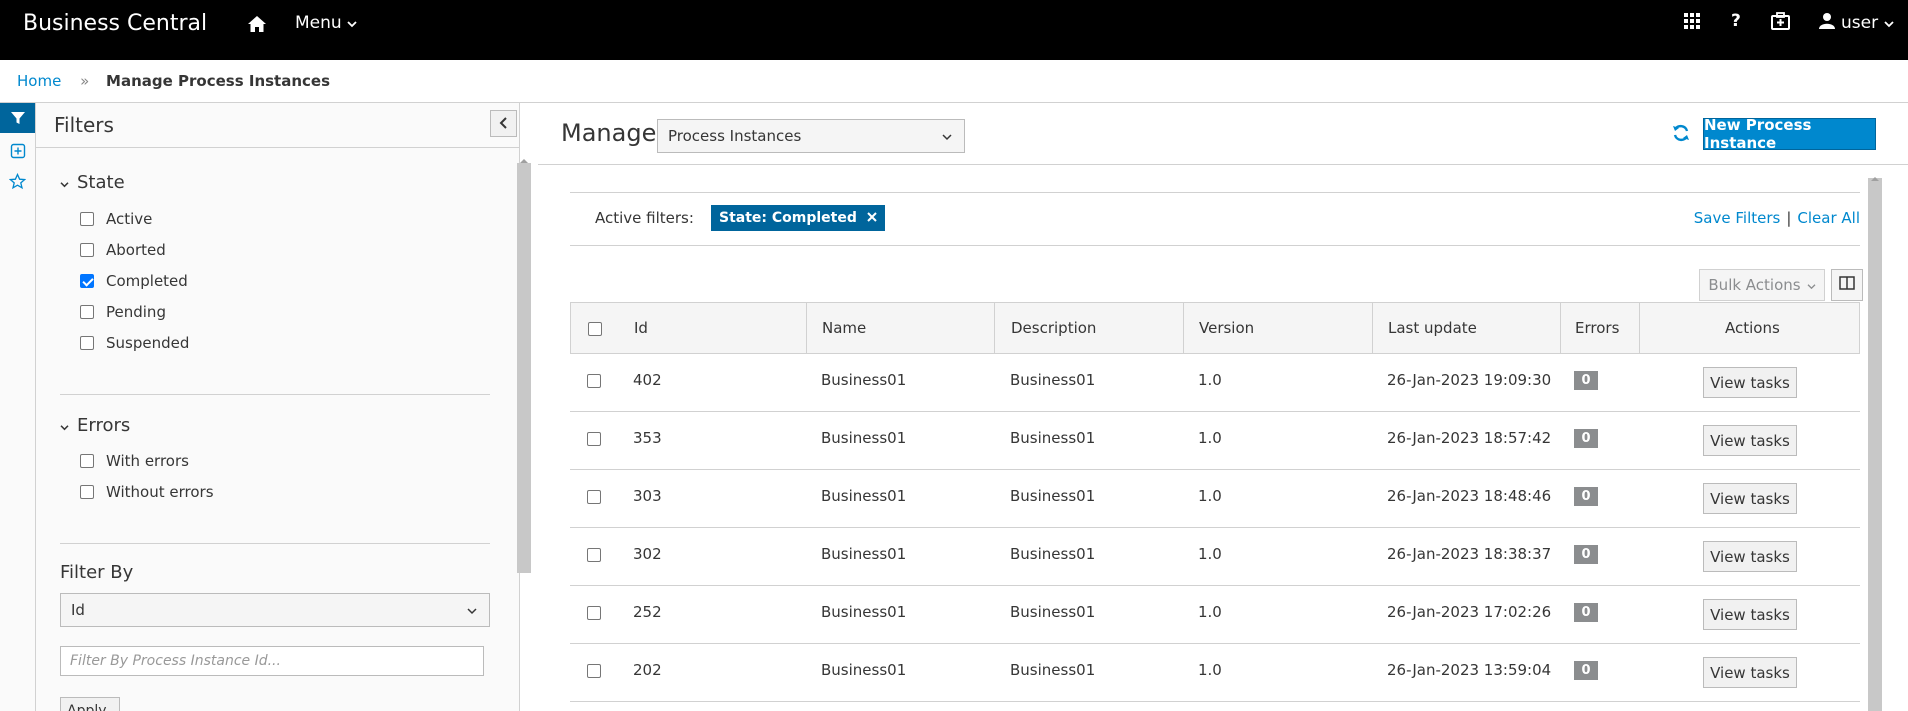 The width and height of the screenshot is (1908, 711). I want to click on filter-by-title: Filter By, so click(97, 572).